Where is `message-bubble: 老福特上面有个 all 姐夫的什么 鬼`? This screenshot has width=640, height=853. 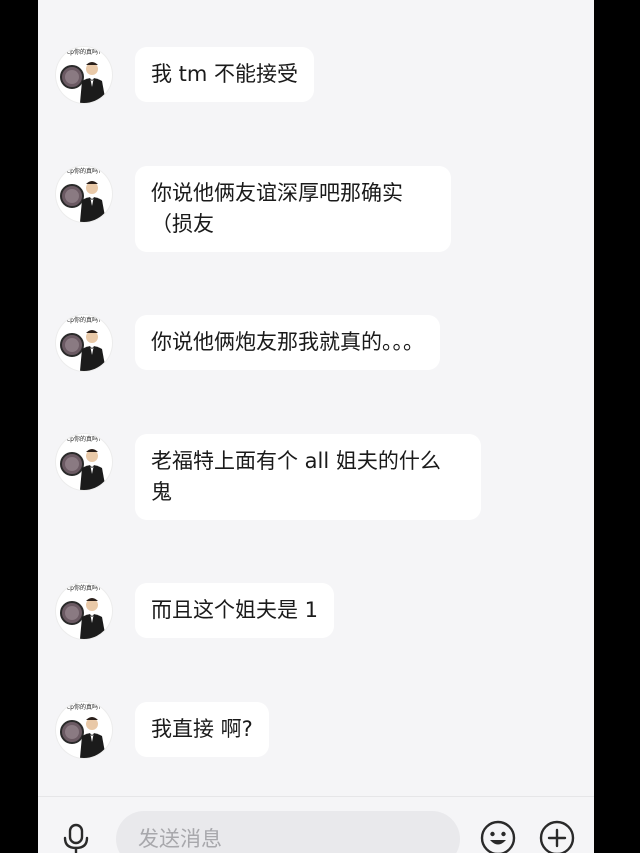
message-bubble: 老福特上面有个 all 姐夫的什么 鬼 is located at coordinates (308, 477).